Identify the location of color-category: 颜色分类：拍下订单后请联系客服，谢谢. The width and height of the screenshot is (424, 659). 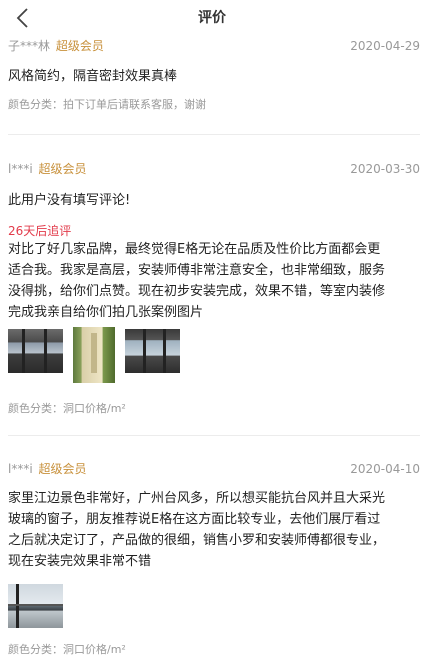
(107, 104).